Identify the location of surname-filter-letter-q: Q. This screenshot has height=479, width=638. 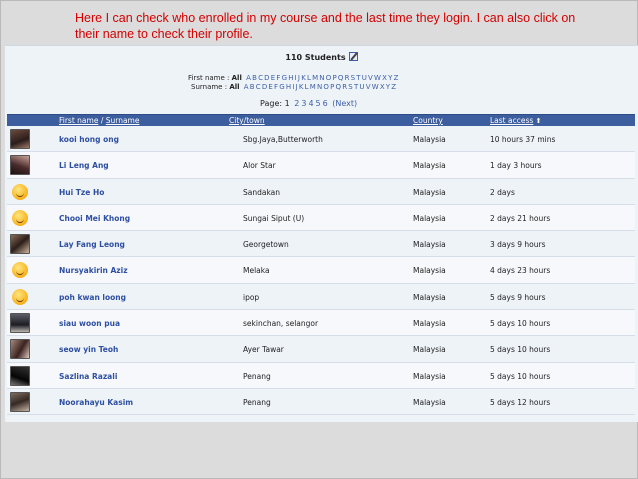
(339, 87).